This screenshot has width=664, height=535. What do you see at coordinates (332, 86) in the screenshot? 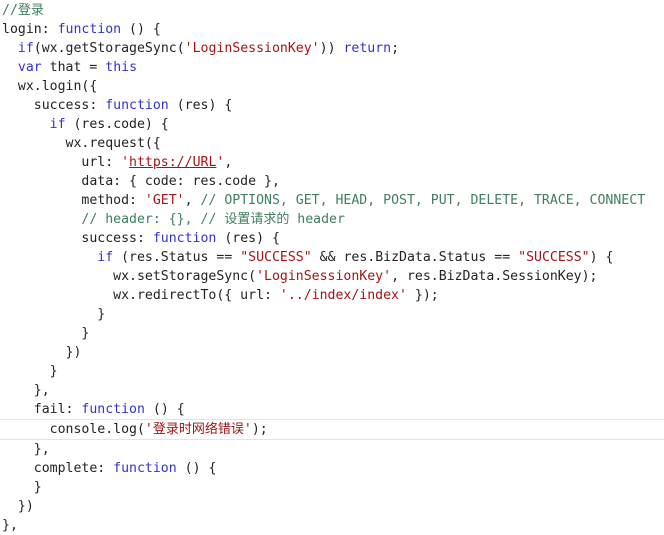
I see `code-line: wx.login({` at bounding box center [332, 86].